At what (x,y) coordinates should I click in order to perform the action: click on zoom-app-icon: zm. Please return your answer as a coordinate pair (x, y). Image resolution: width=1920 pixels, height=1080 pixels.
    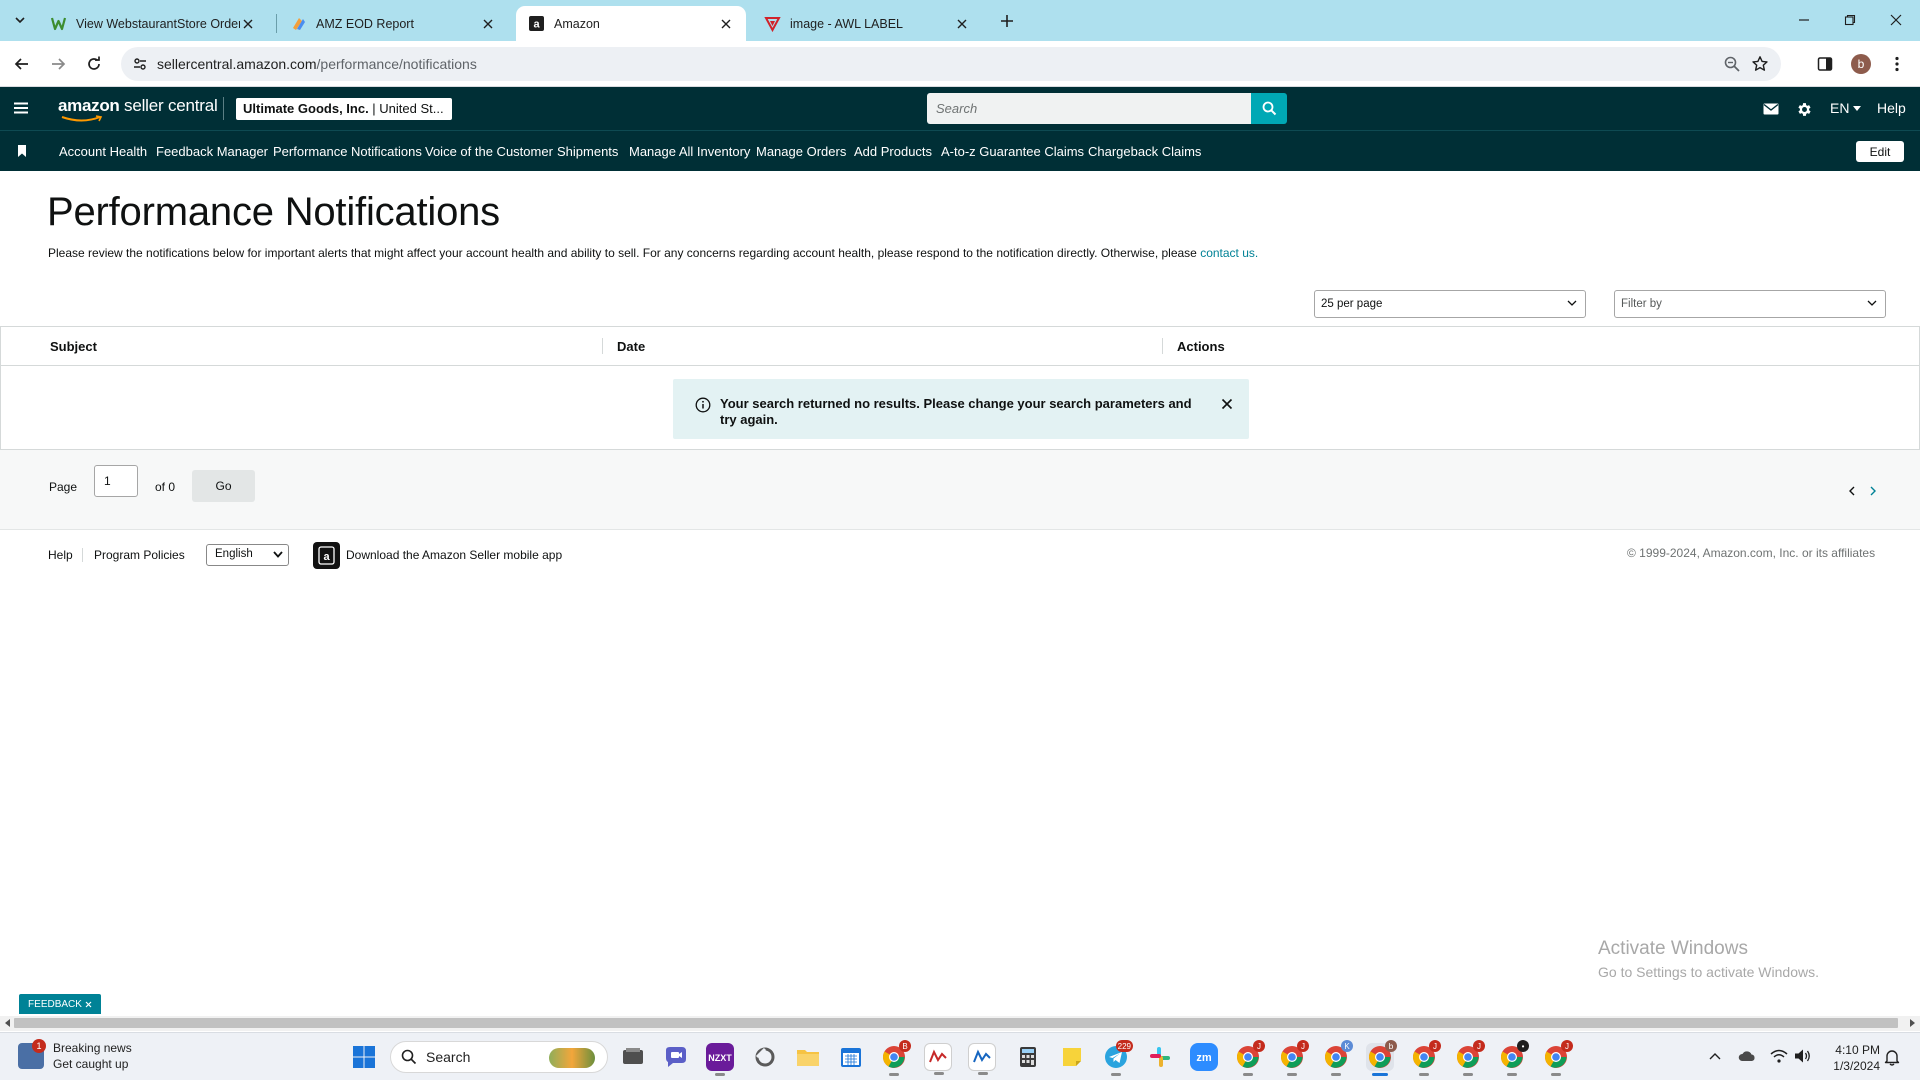
    Looking at the image, I should click on (1204, 1057).